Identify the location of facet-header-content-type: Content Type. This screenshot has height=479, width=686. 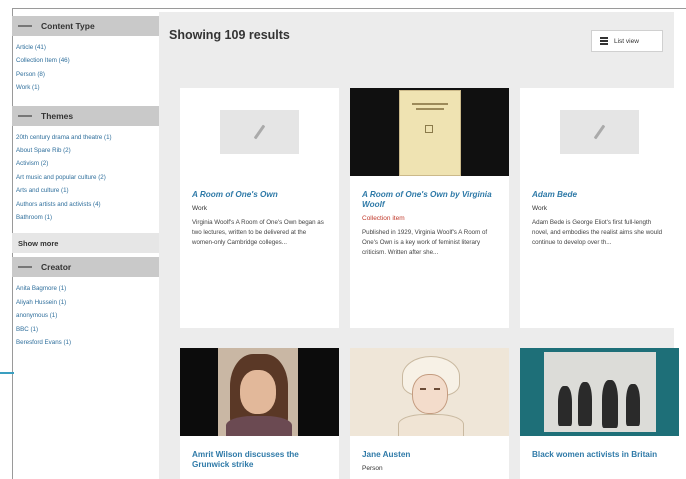
(86, 26).